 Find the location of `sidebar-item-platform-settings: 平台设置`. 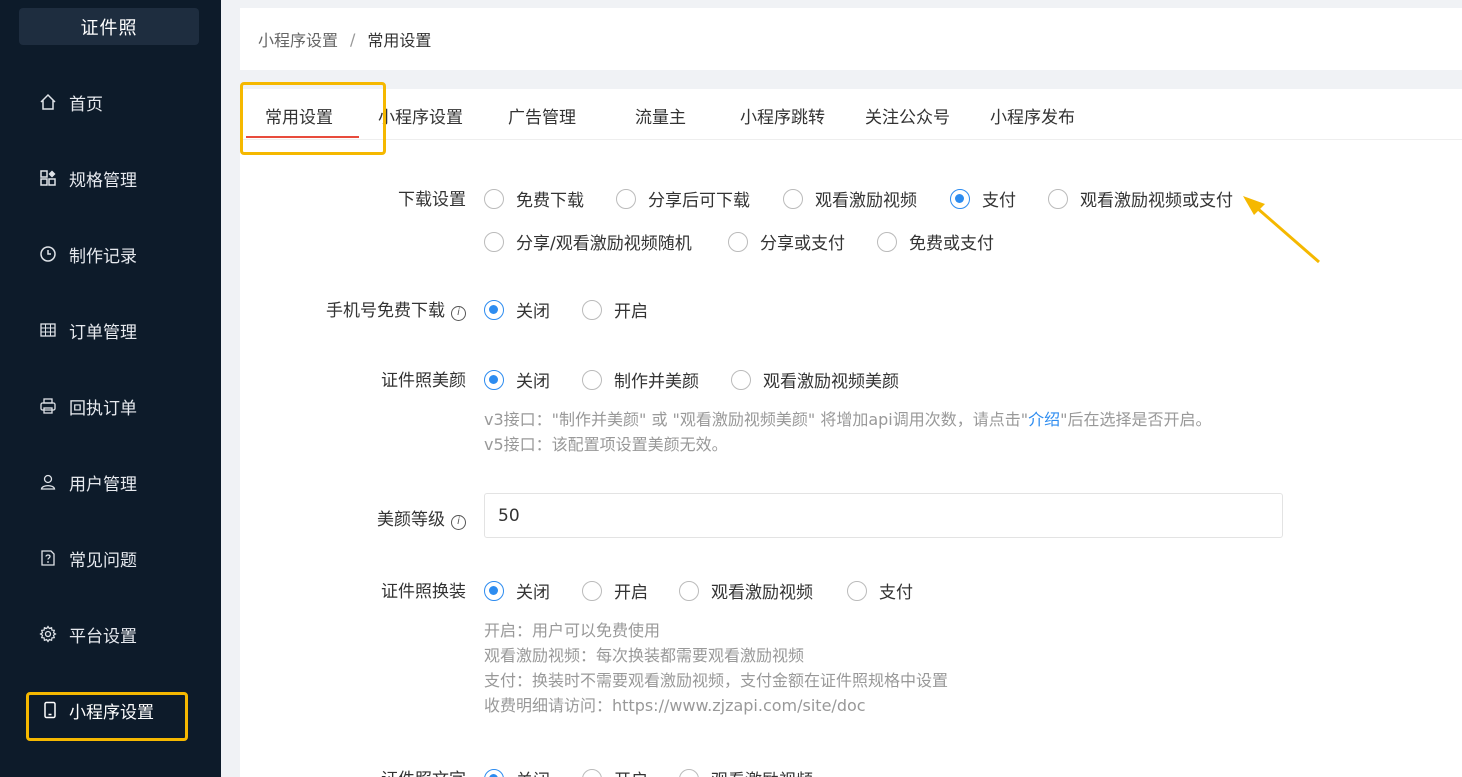

sidebar-item-platform-settings: 平台设置 is located at coordinates (110, 634).